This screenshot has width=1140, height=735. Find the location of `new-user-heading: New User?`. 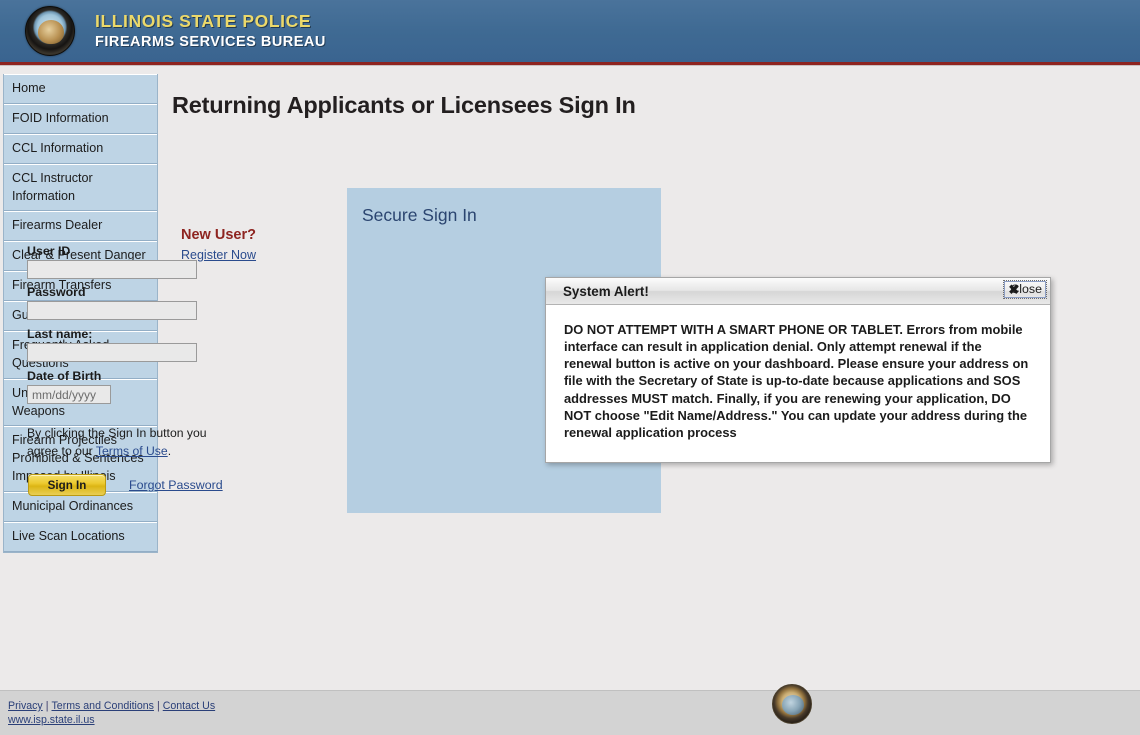

new-user-heading: New User? is located at coordinates (218, 235).